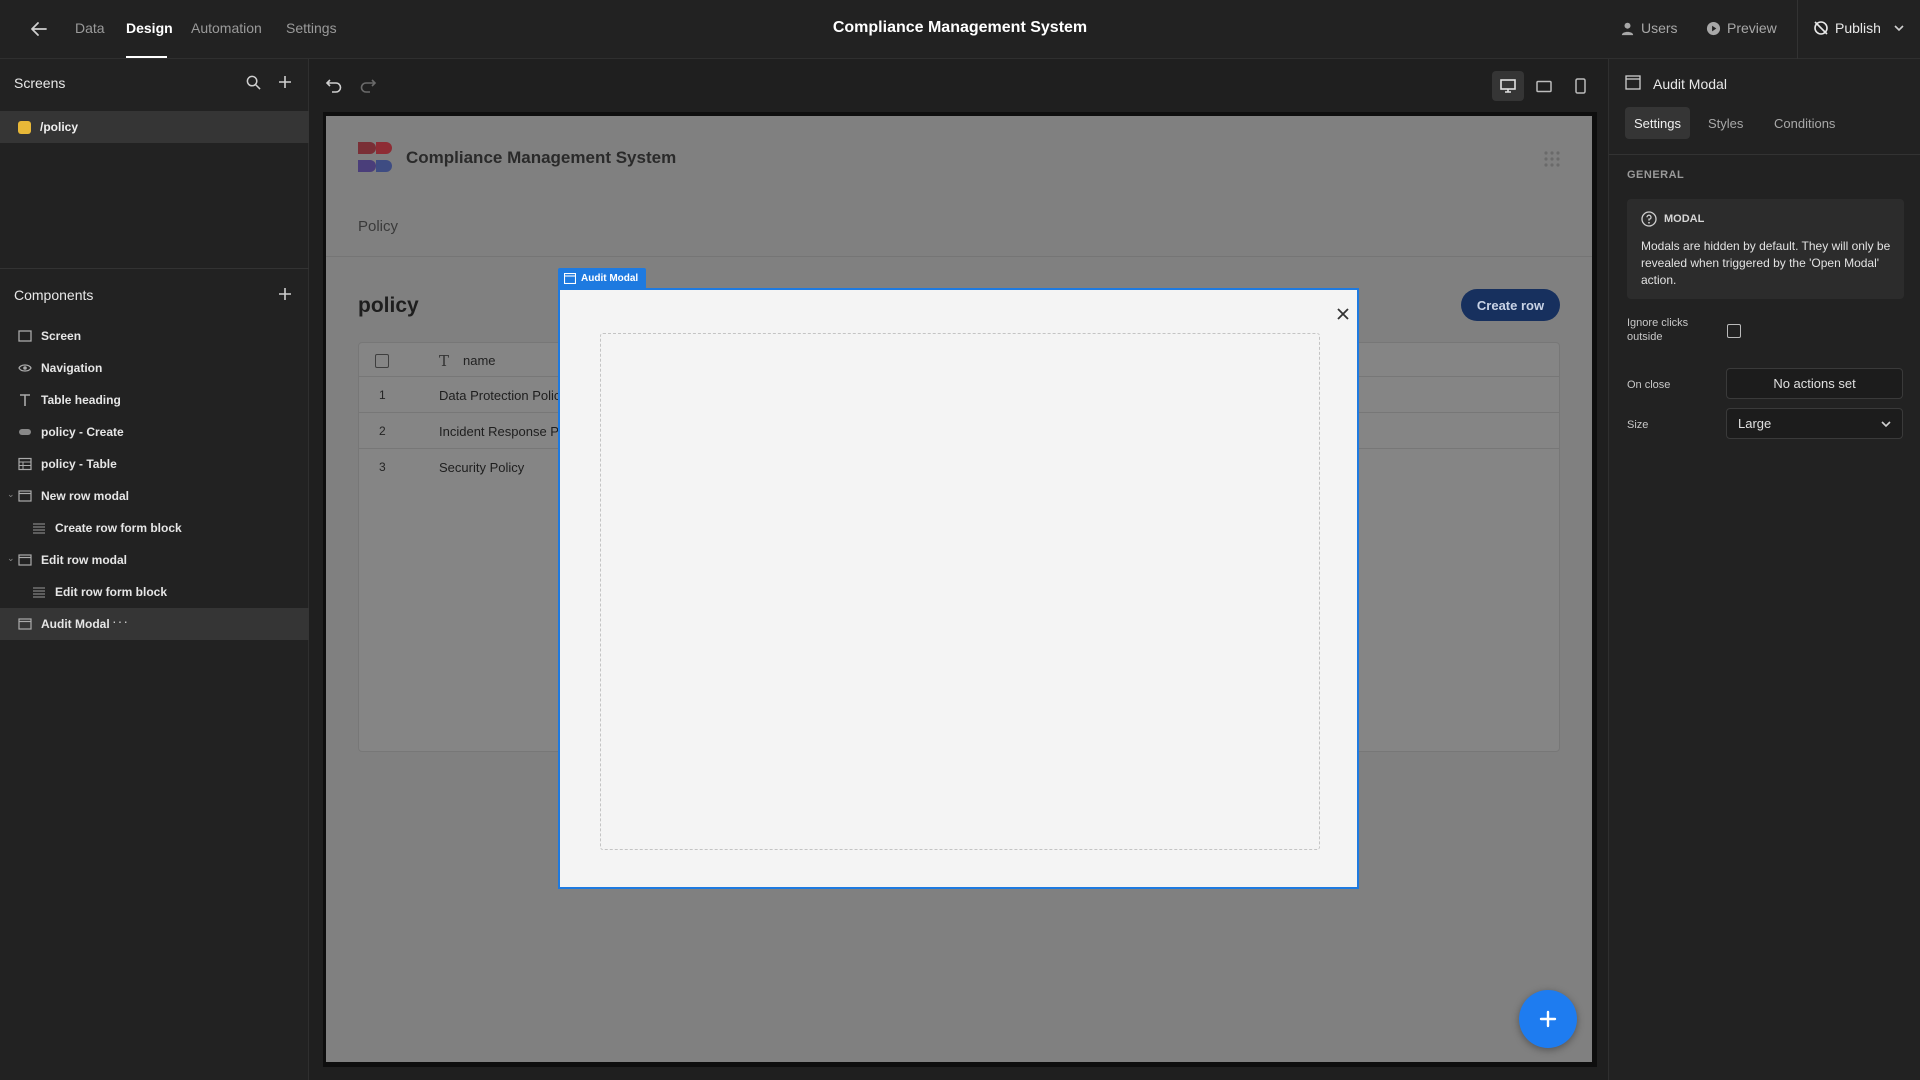  I want to click on component-item-edit-row-form-block: Edit row form block, so click(154, 592).